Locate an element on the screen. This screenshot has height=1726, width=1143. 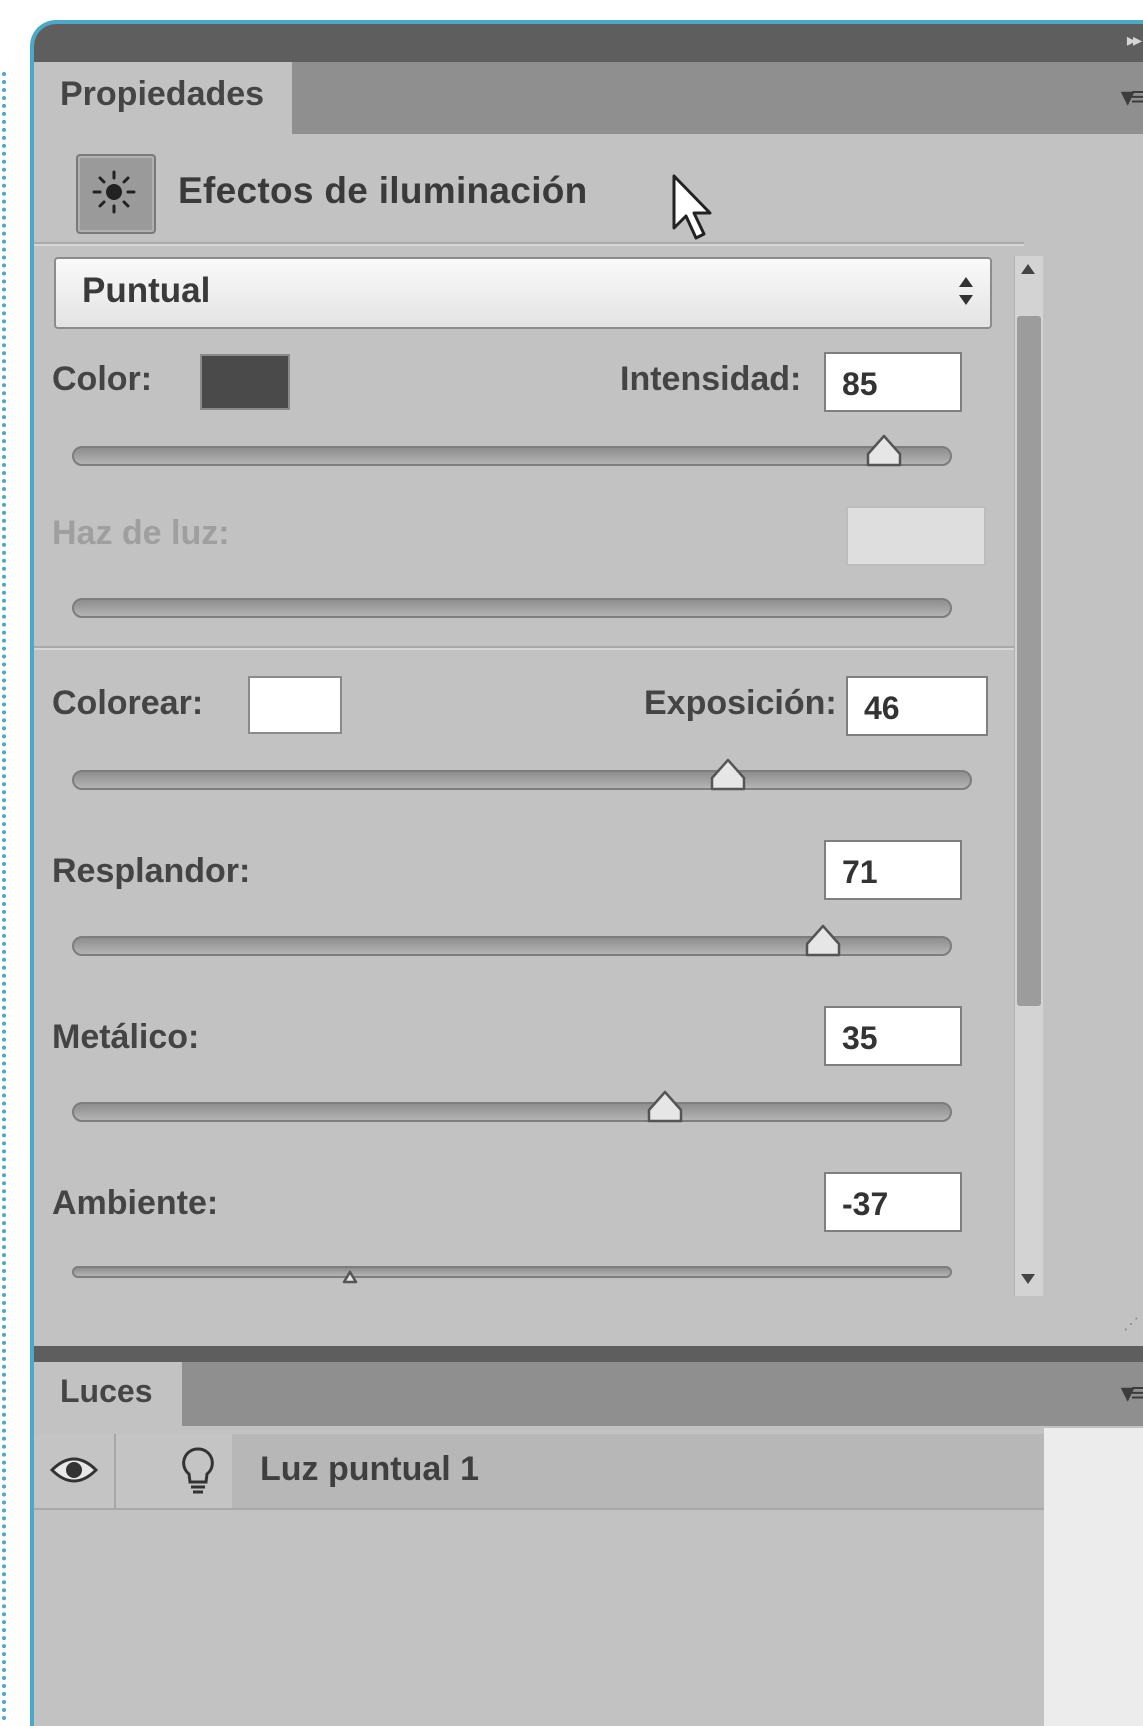
resplandor-field: 71 is located at coordinates (893, 870).